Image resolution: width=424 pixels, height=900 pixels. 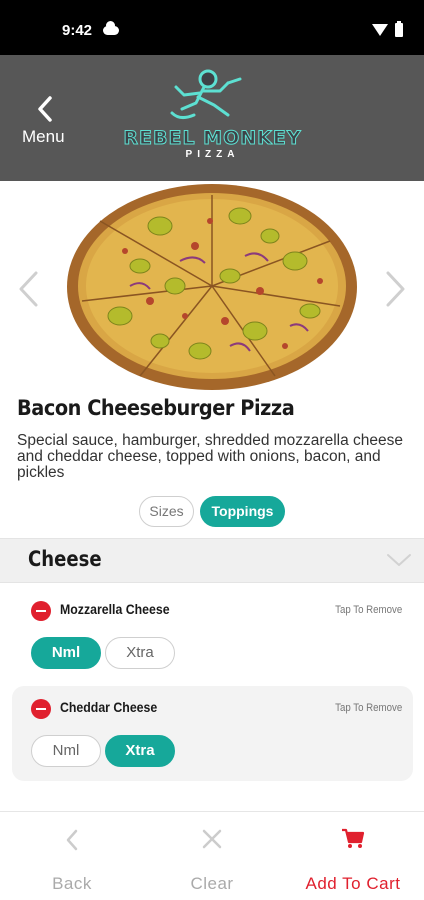 I want to click on clear-button: Clear, so click(x=212, y=856).